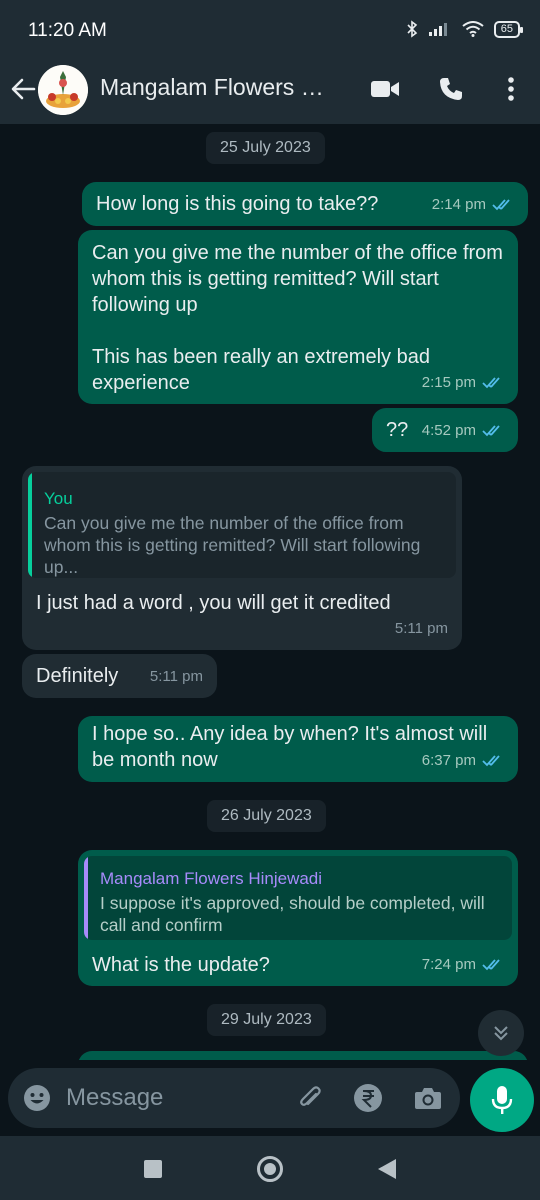 This screenshot has width=540, height=1200. I want to click on message-meta: 2:15 pm, so click(463, 383).